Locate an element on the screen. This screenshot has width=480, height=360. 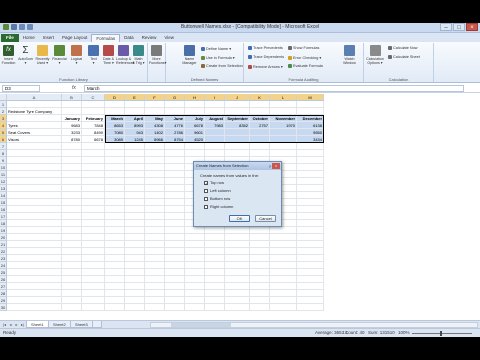
error-checking-button: Error Checking ▾ is located at coordinates (304, 57).